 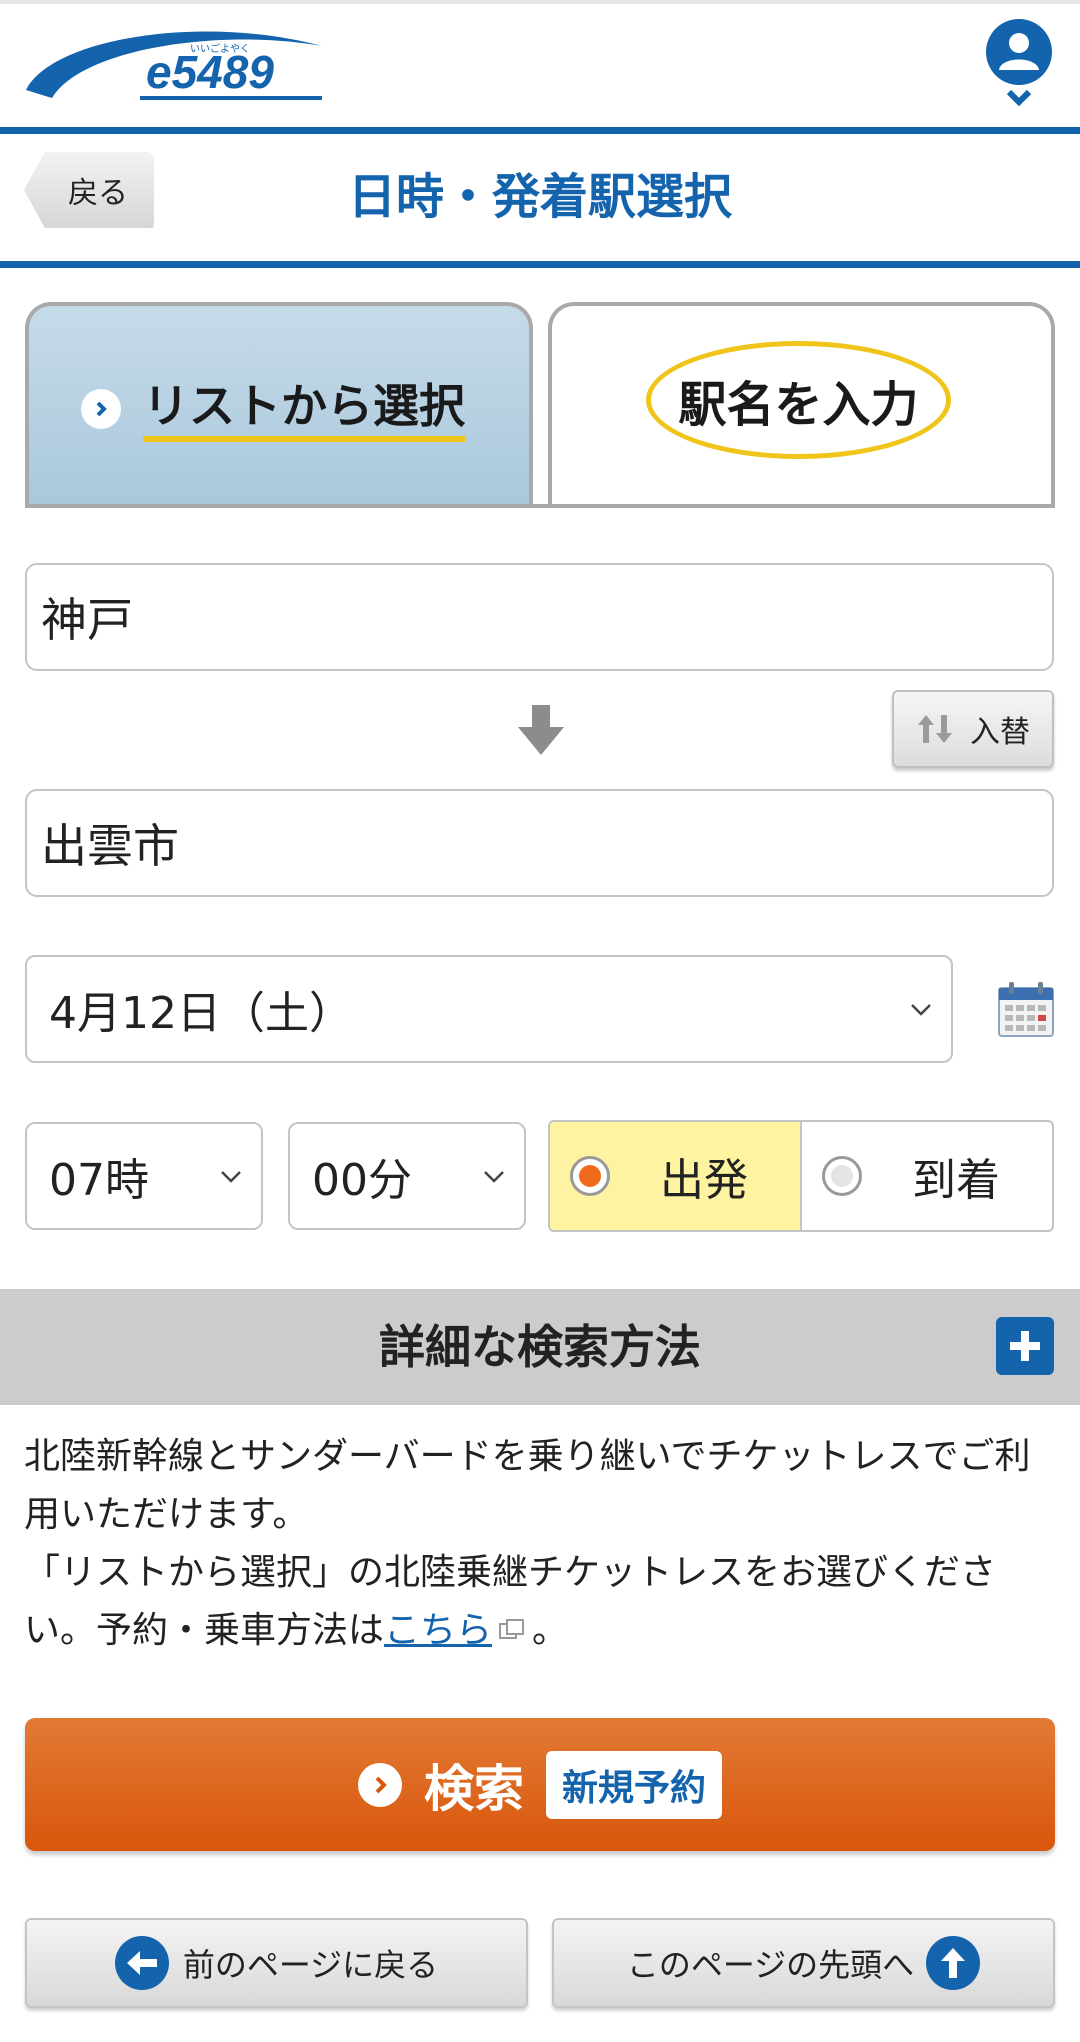 What do you see at coordinates (704, 1180) in the screenshot?
I see `radio-departure-label: 出発` at bounding box center [704, 1180].